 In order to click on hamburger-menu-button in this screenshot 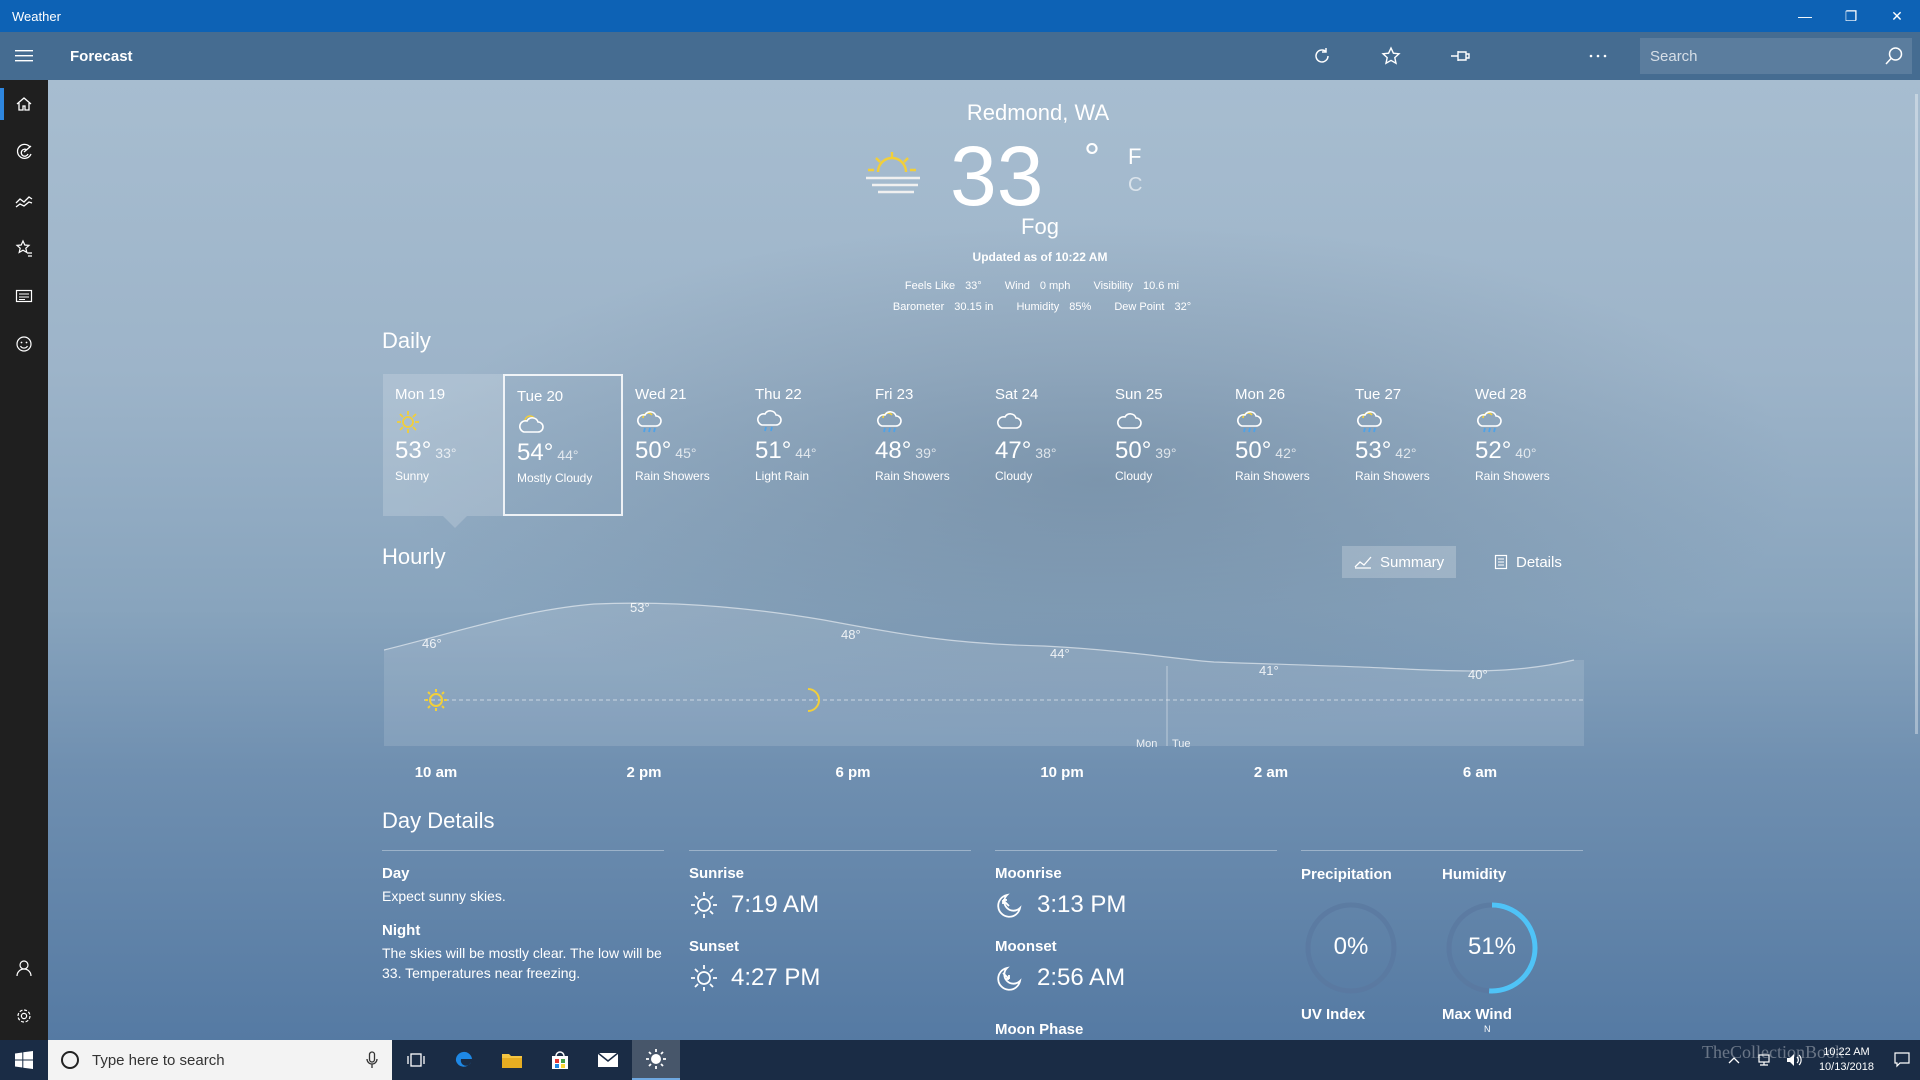, I will do `click(24, 56)`.